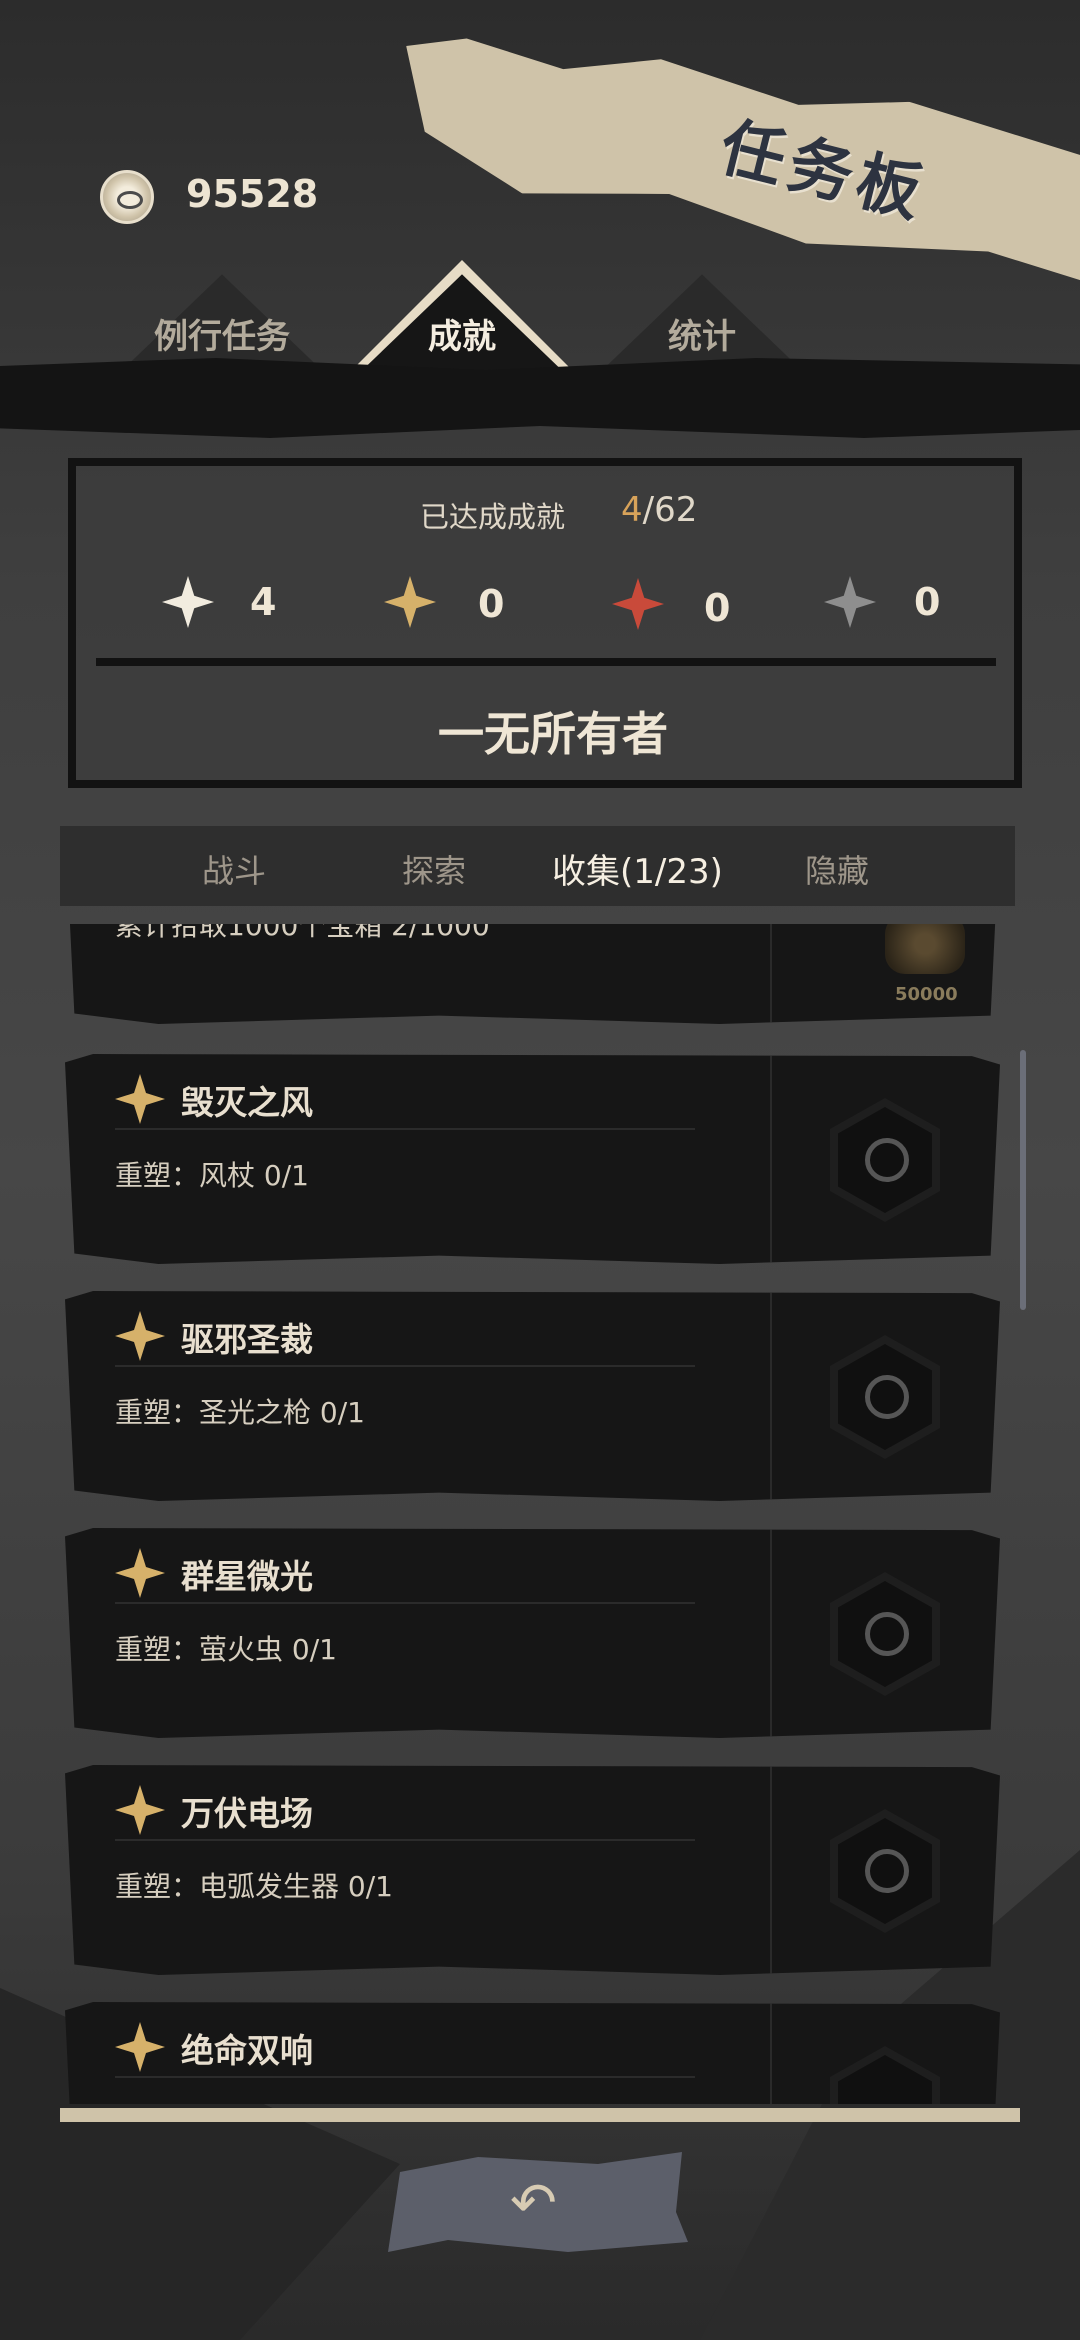  Describe the element at coordinates (637, 868) in the screenshot. I see `category-collect: 收集(1/23)` at that location.